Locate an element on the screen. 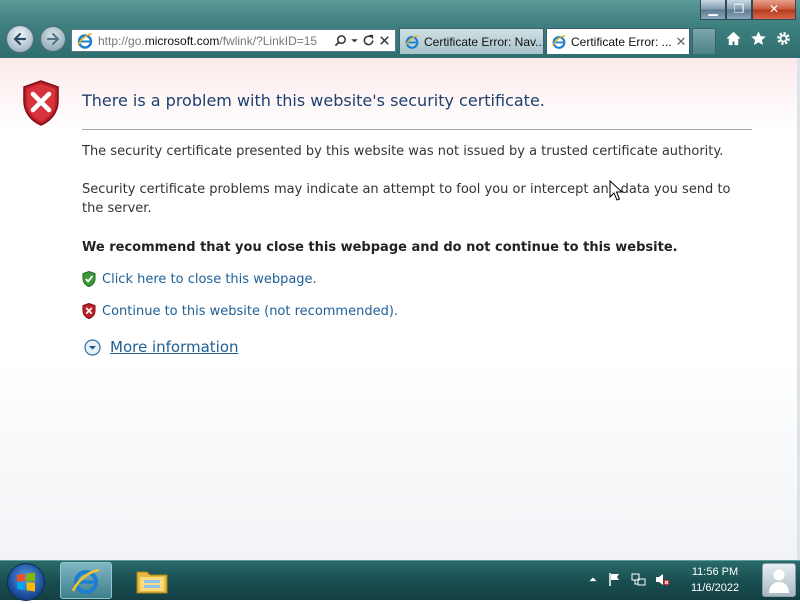 The height and width of the screenshot is (604, 800). internet-explorer-icon is located at coordinates (85, 581).